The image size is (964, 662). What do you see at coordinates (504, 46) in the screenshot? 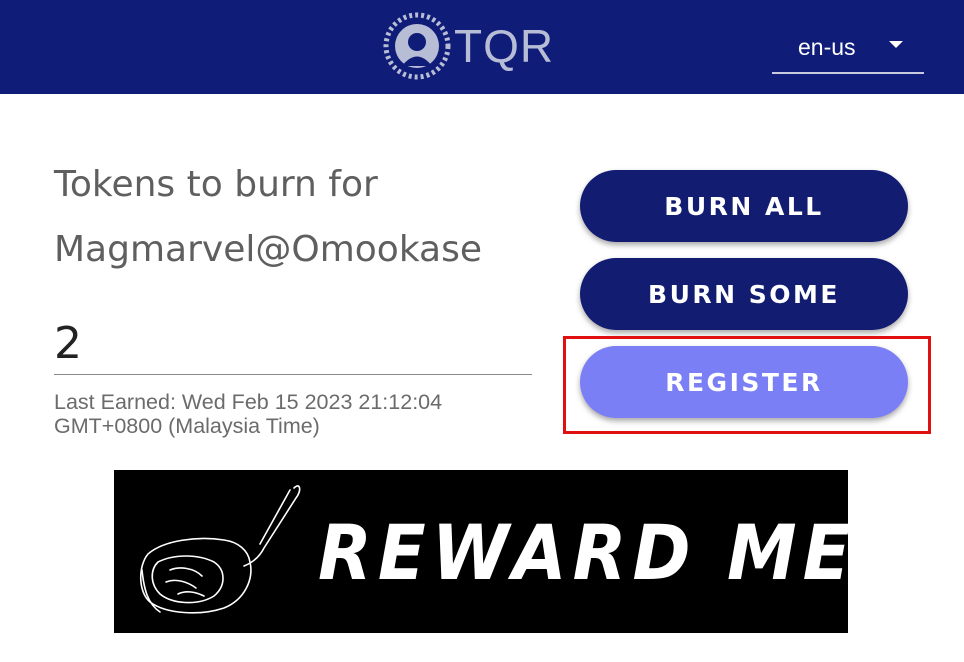
I see `brand-name: TQR` at bounding box center [504, 46].